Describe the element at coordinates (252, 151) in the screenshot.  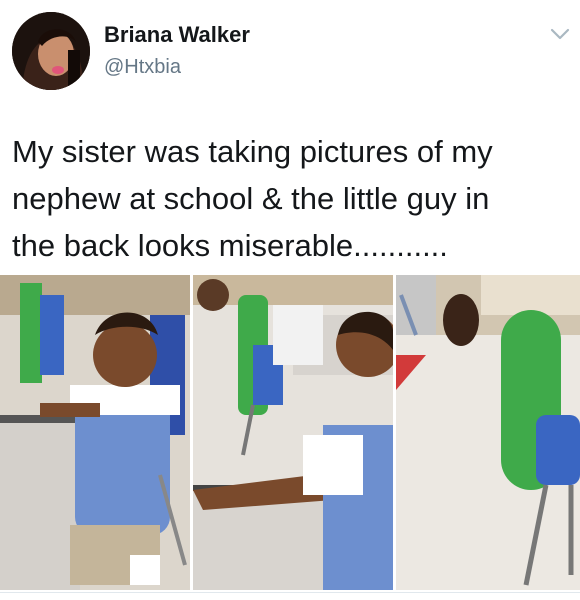
I see `tweet-line: My sister was taking pictures of my` at that location.